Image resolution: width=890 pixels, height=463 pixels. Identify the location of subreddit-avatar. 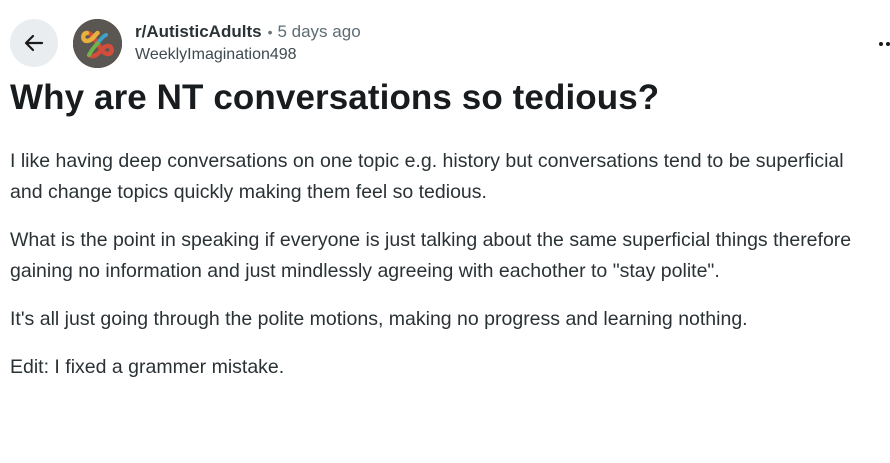
(97, 43).